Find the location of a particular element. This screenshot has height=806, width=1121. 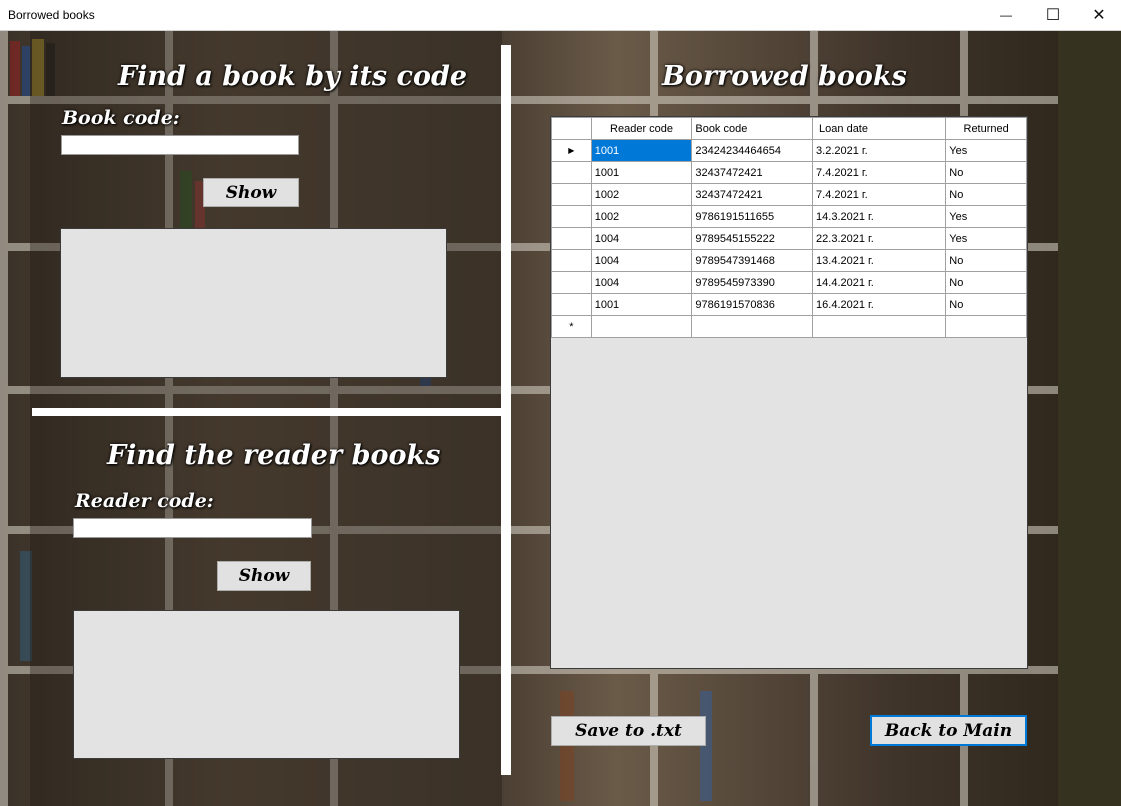

maximize-button: ☐ is located at coordinates (1053, 15).